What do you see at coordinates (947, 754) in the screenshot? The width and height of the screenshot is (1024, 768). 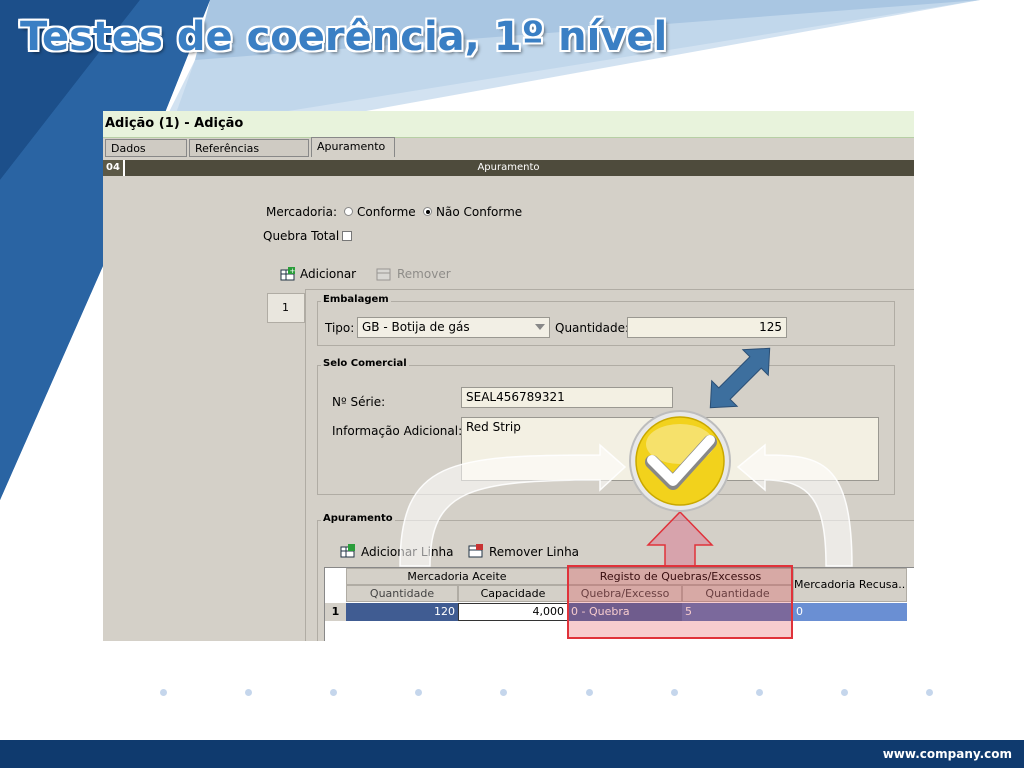 I see `footer-url: www.company.com` at bounding box center [947, 754].